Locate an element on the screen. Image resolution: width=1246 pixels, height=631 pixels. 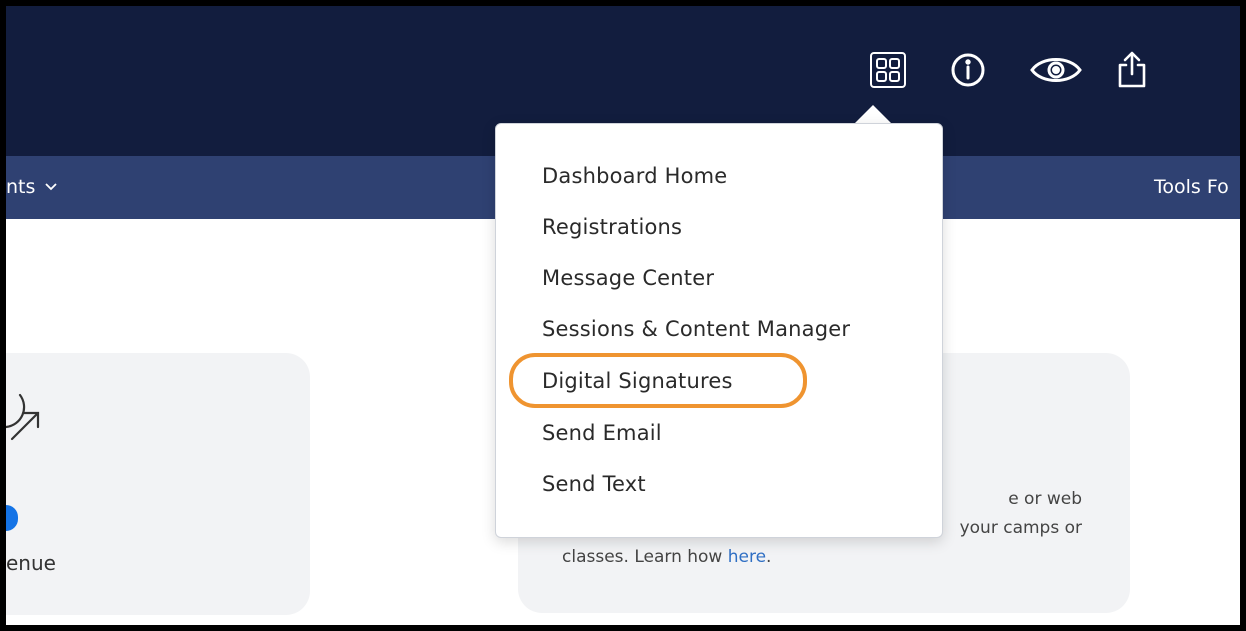
revenue-card: enue is located at coordinates (158, 484).